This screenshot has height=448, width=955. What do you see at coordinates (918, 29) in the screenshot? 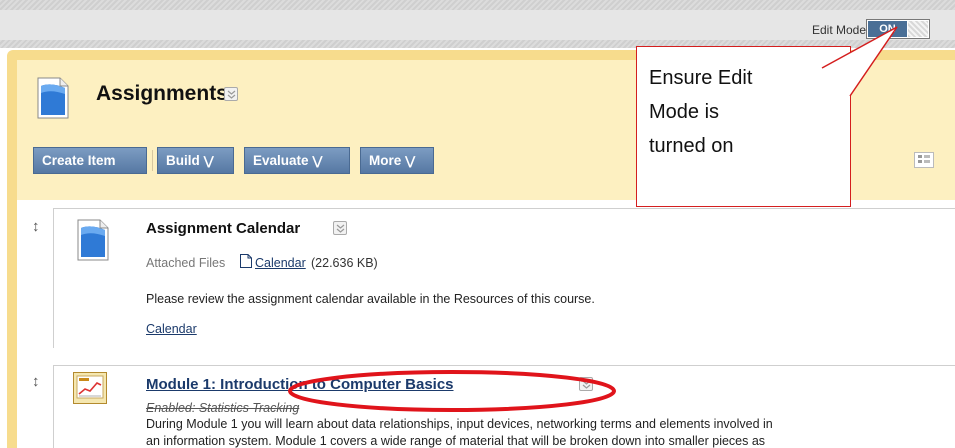
I see `edit-mode-off-area` at bounding box center [918, 29].